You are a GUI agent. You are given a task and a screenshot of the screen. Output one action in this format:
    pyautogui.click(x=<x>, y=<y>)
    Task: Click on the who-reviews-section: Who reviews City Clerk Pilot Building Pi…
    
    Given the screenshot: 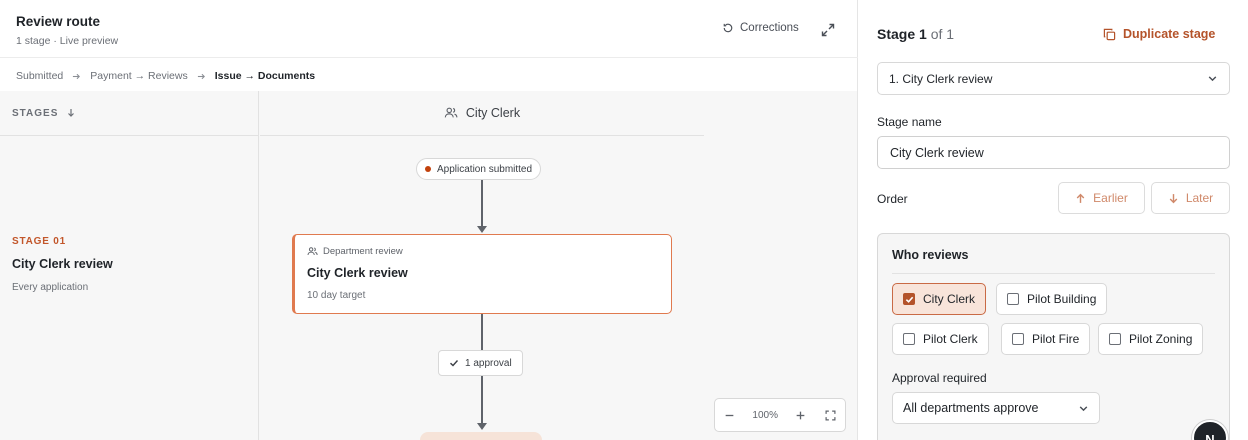 What is the action you would take?
    pyautogui.click(x=1053, y=336)
    